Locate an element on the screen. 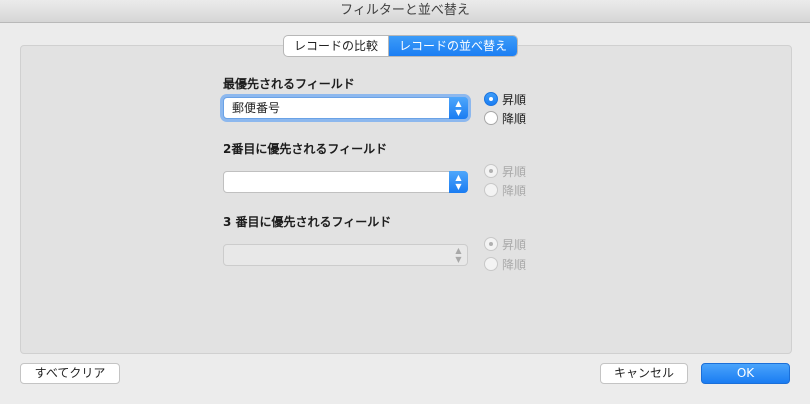 This screenshot has width=810, height=404. primary-ascending-label: 昇順 is located at coordinates (514, 99).